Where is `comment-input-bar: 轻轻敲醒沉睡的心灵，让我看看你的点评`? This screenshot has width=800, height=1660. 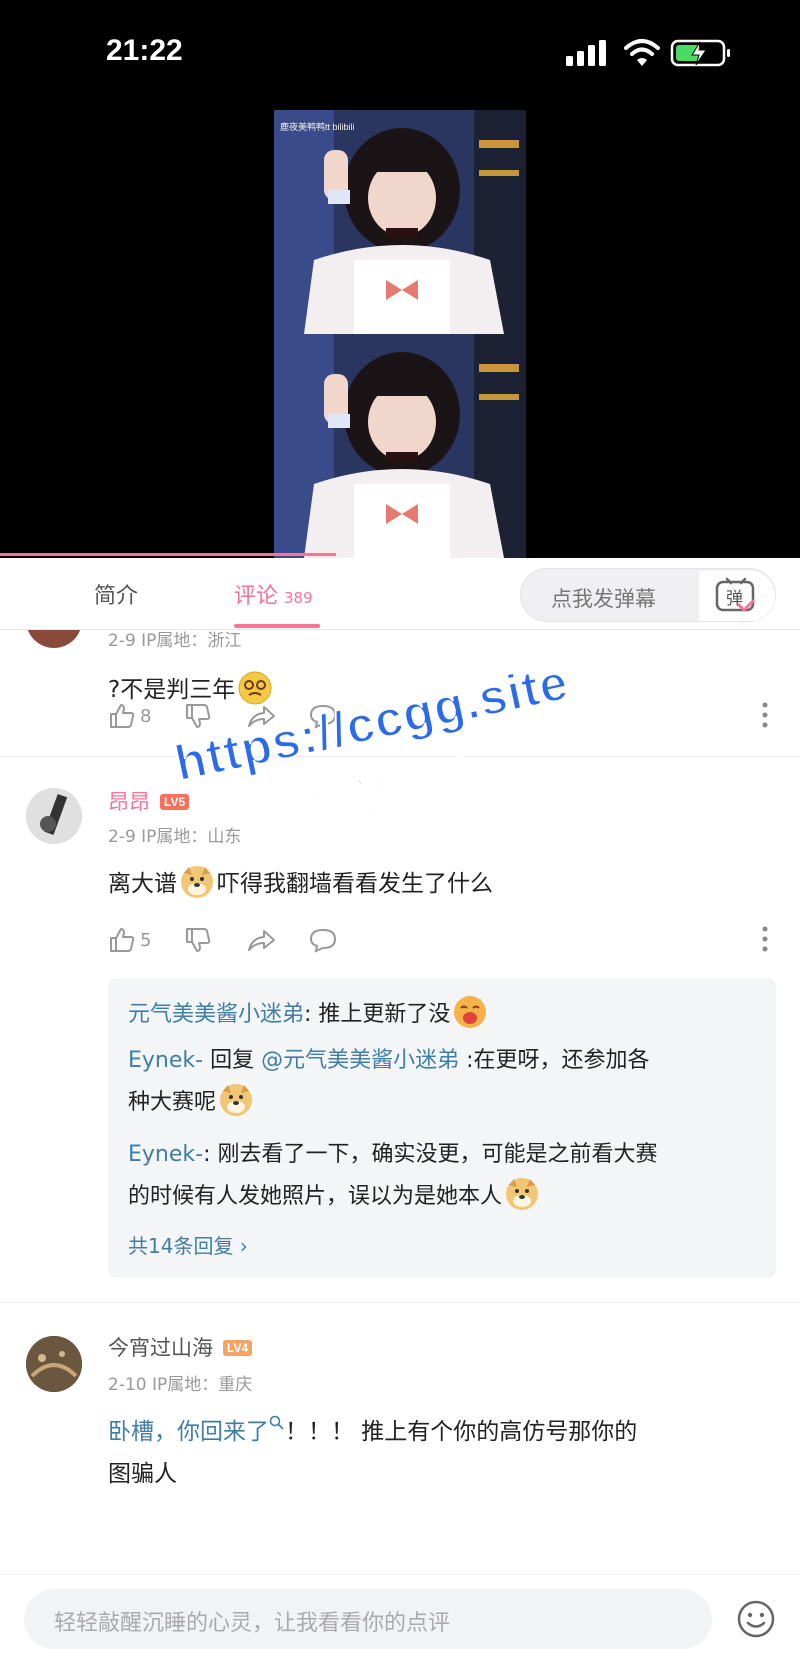 comment-input-bar: 轻轻敲醒沉睡的心灵，让我看看你的点评 is located at coordinates (400, 1617).